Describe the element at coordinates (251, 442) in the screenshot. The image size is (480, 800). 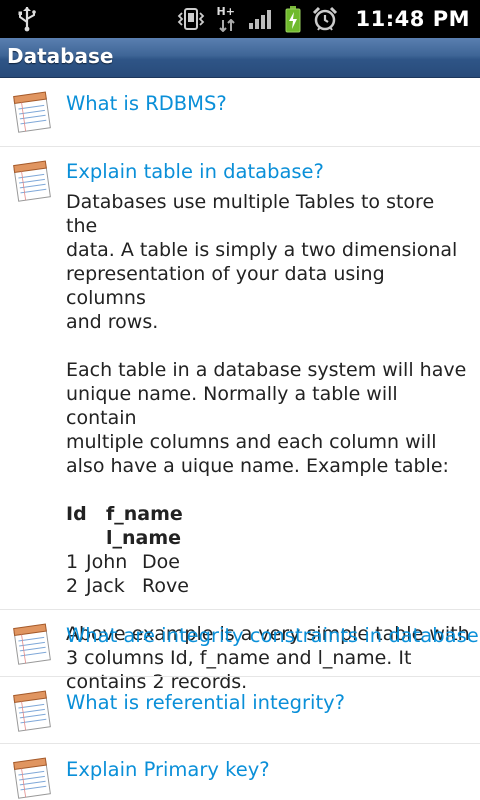
I see `answer-line: multiple columns and each column will` at that location.